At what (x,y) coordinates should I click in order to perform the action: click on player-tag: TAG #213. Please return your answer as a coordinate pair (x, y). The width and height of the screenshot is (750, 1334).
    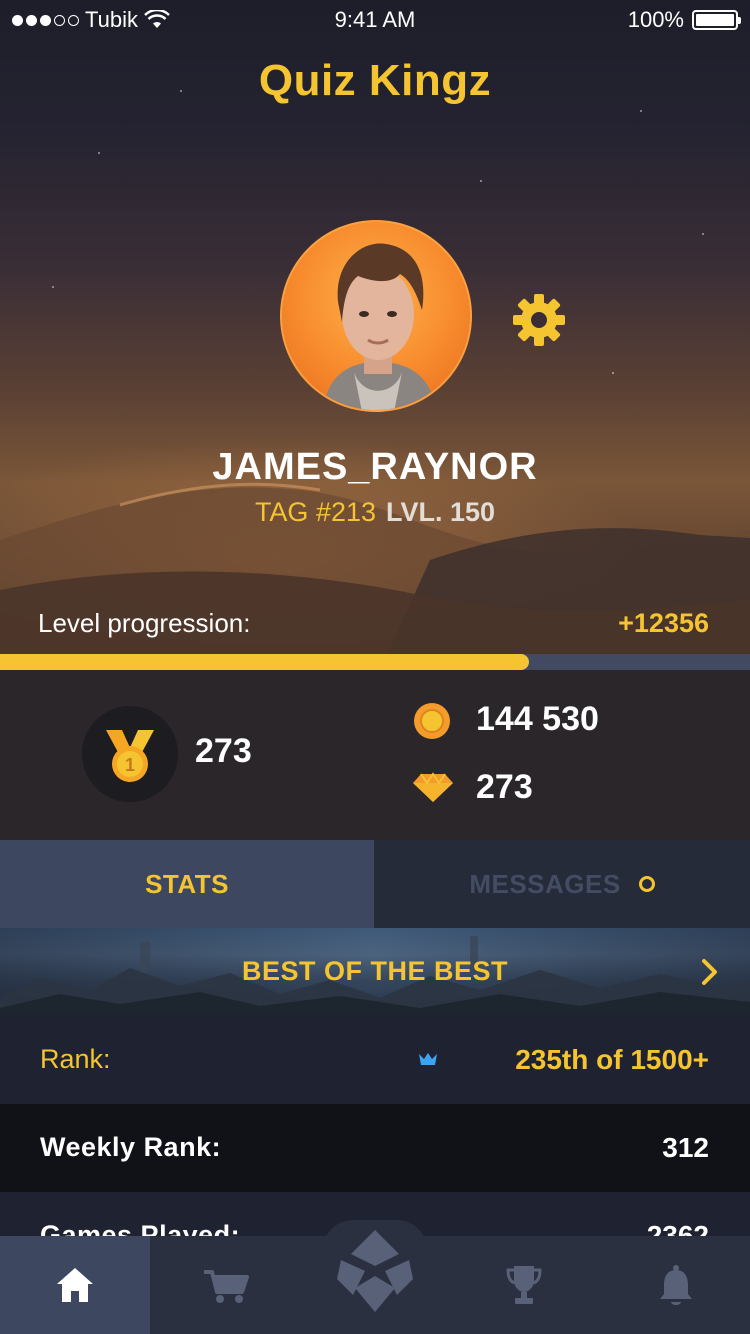
    Looking at the image, I should click on (315, 512).